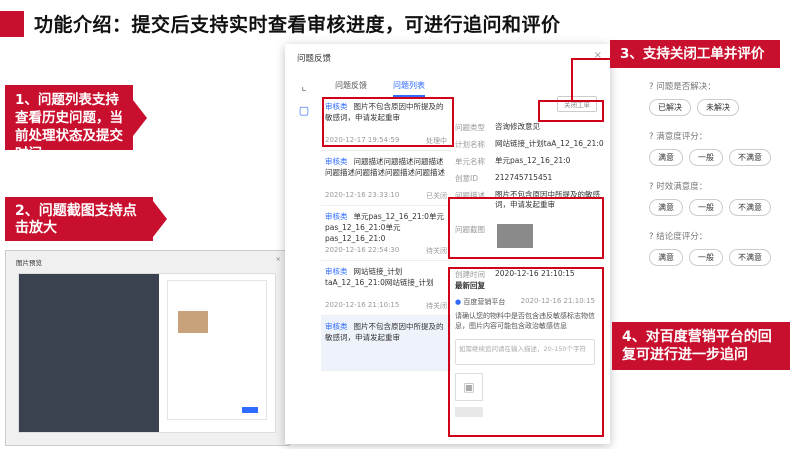 This screenshot has height=449, width=800. I want to click on item-time: 2020-12-16 21:10:15, so click(362, 305).